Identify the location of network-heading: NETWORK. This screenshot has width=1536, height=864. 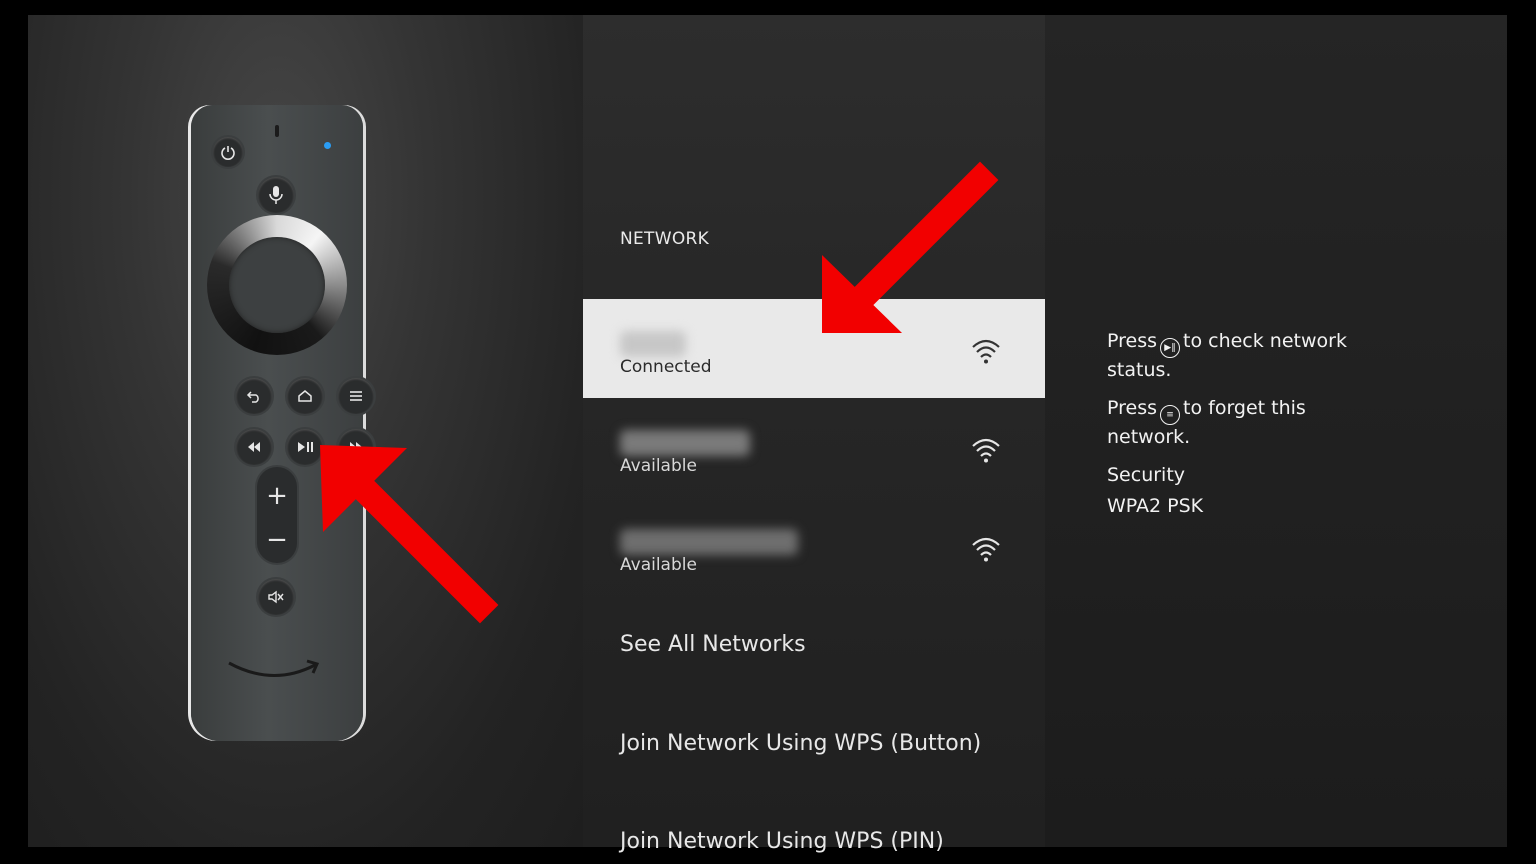
(665, 239).